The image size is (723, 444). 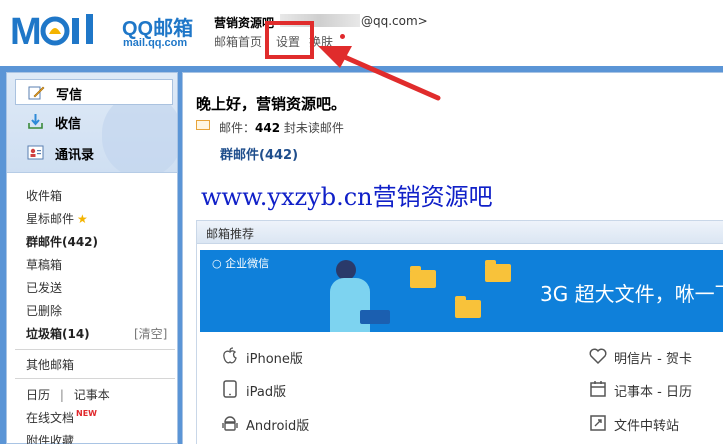 I want to click on folder-starred: 星标邮件 ★, so click(x=57, y=218).